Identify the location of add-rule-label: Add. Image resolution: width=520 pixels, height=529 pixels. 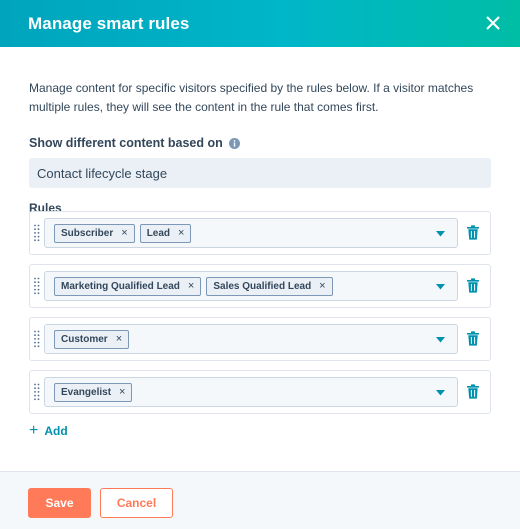
(56, 431).